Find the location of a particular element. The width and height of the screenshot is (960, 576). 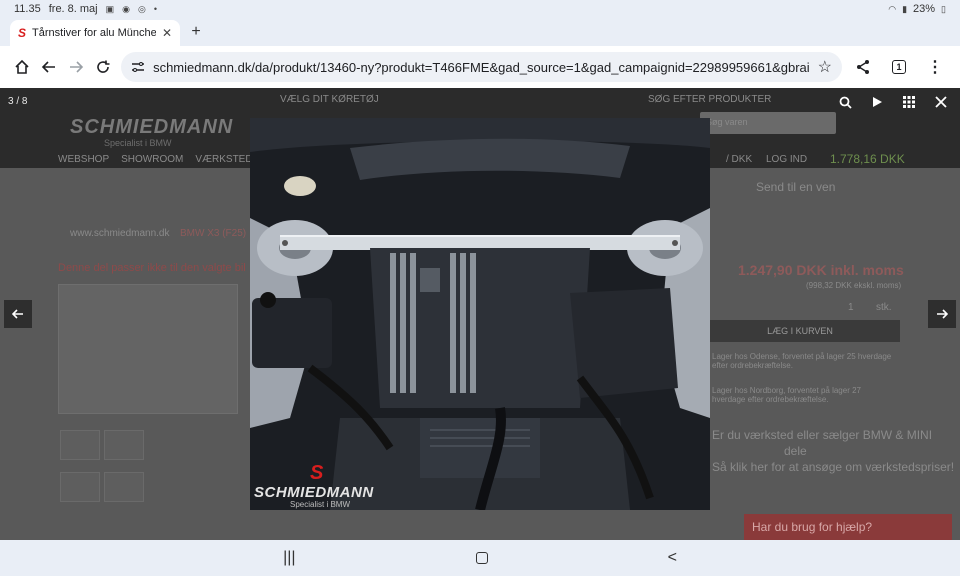

browser-tab: S Tårnstiver for alu Münche ✕ is located at coordinates (95, 33).